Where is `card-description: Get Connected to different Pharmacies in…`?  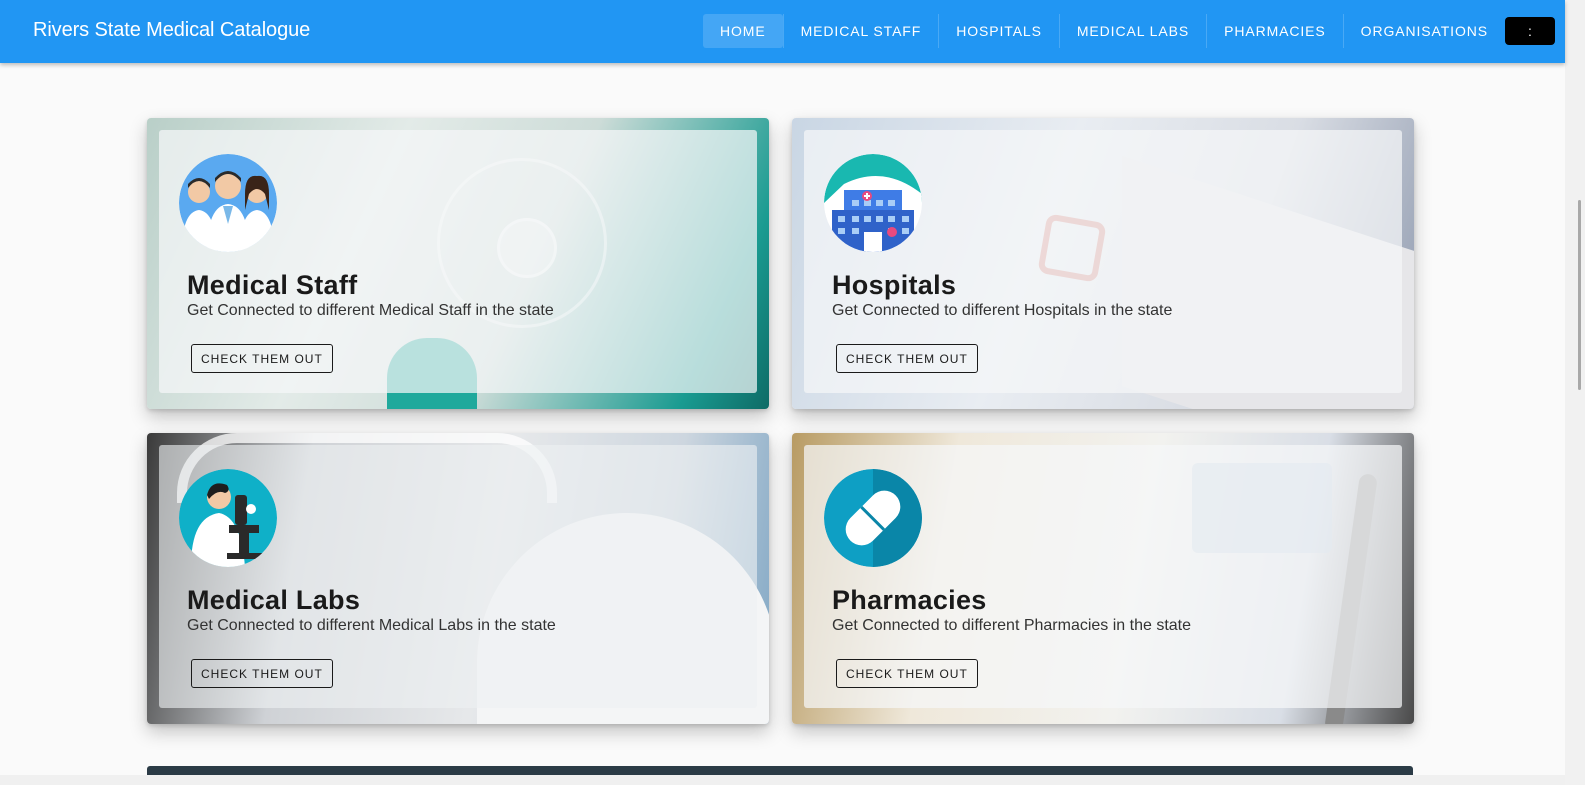 card-description: Get Connected to different Pharmacies in… is located at coordinates (1012, 625).